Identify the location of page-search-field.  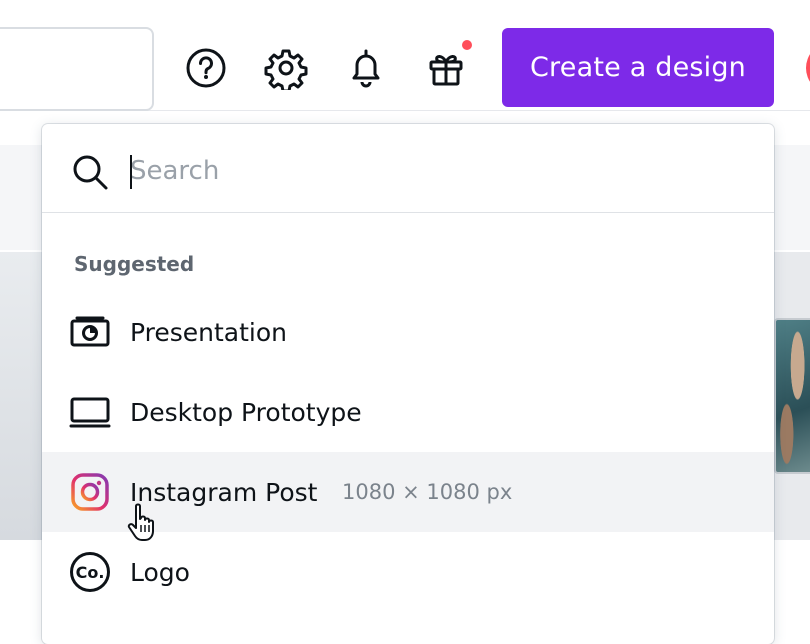
(77, 69).